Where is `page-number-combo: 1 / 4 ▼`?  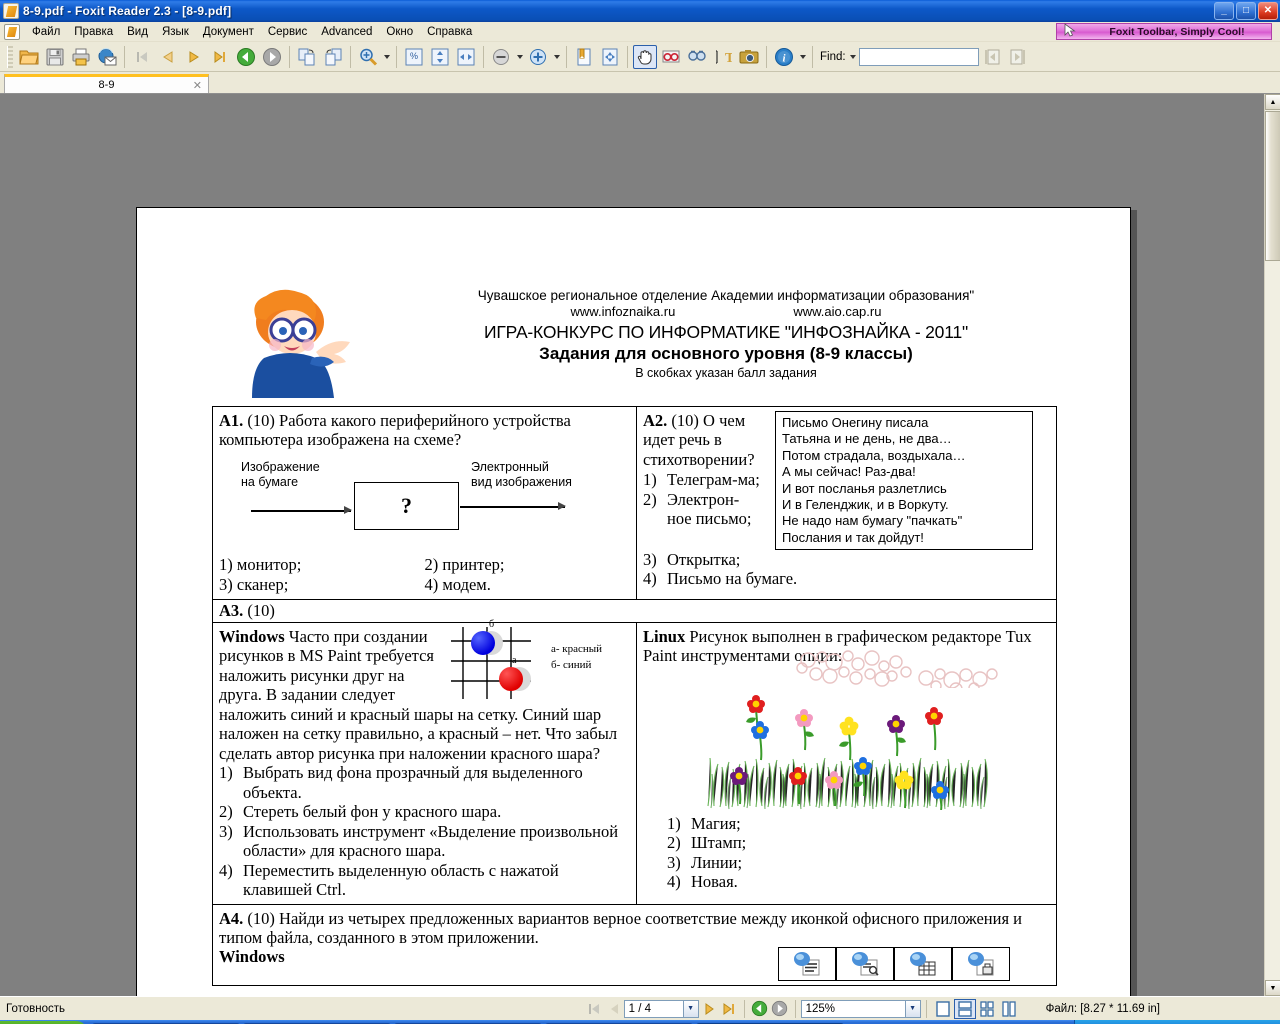 page-number-combo: 1 / 4 ▼ is located at coordinates (661, 1008).